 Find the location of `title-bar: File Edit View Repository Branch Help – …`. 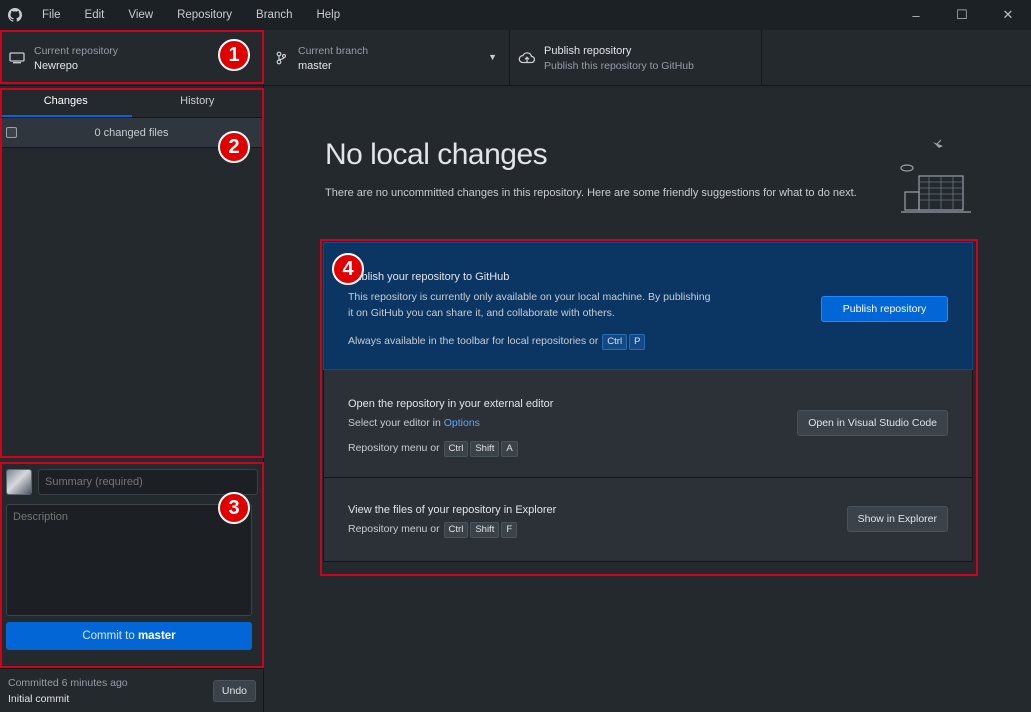

title-bar: File Edit View Repository Branch Help – … is located at coordinates (515, 15).